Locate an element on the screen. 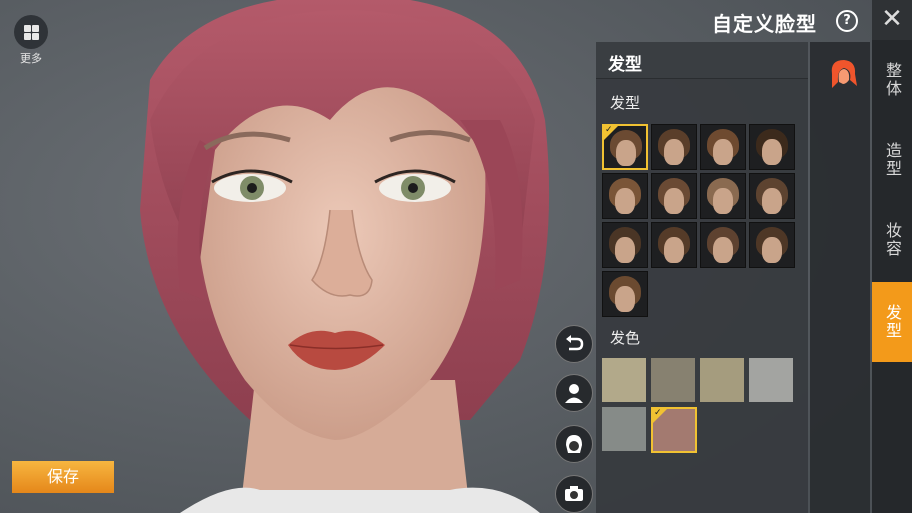  undo-button is located at coordinates (574, 344).